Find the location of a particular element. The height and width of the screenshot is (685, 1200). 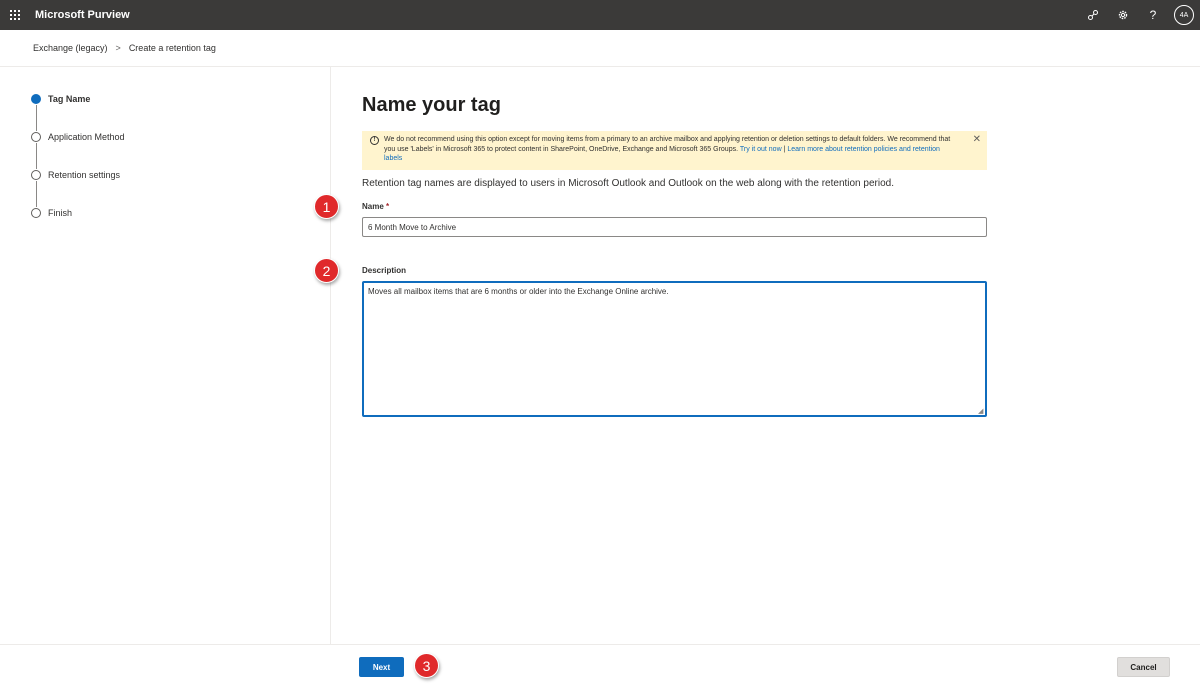

try-it-out-link: Try it out now is located at coordinates (761, 149).